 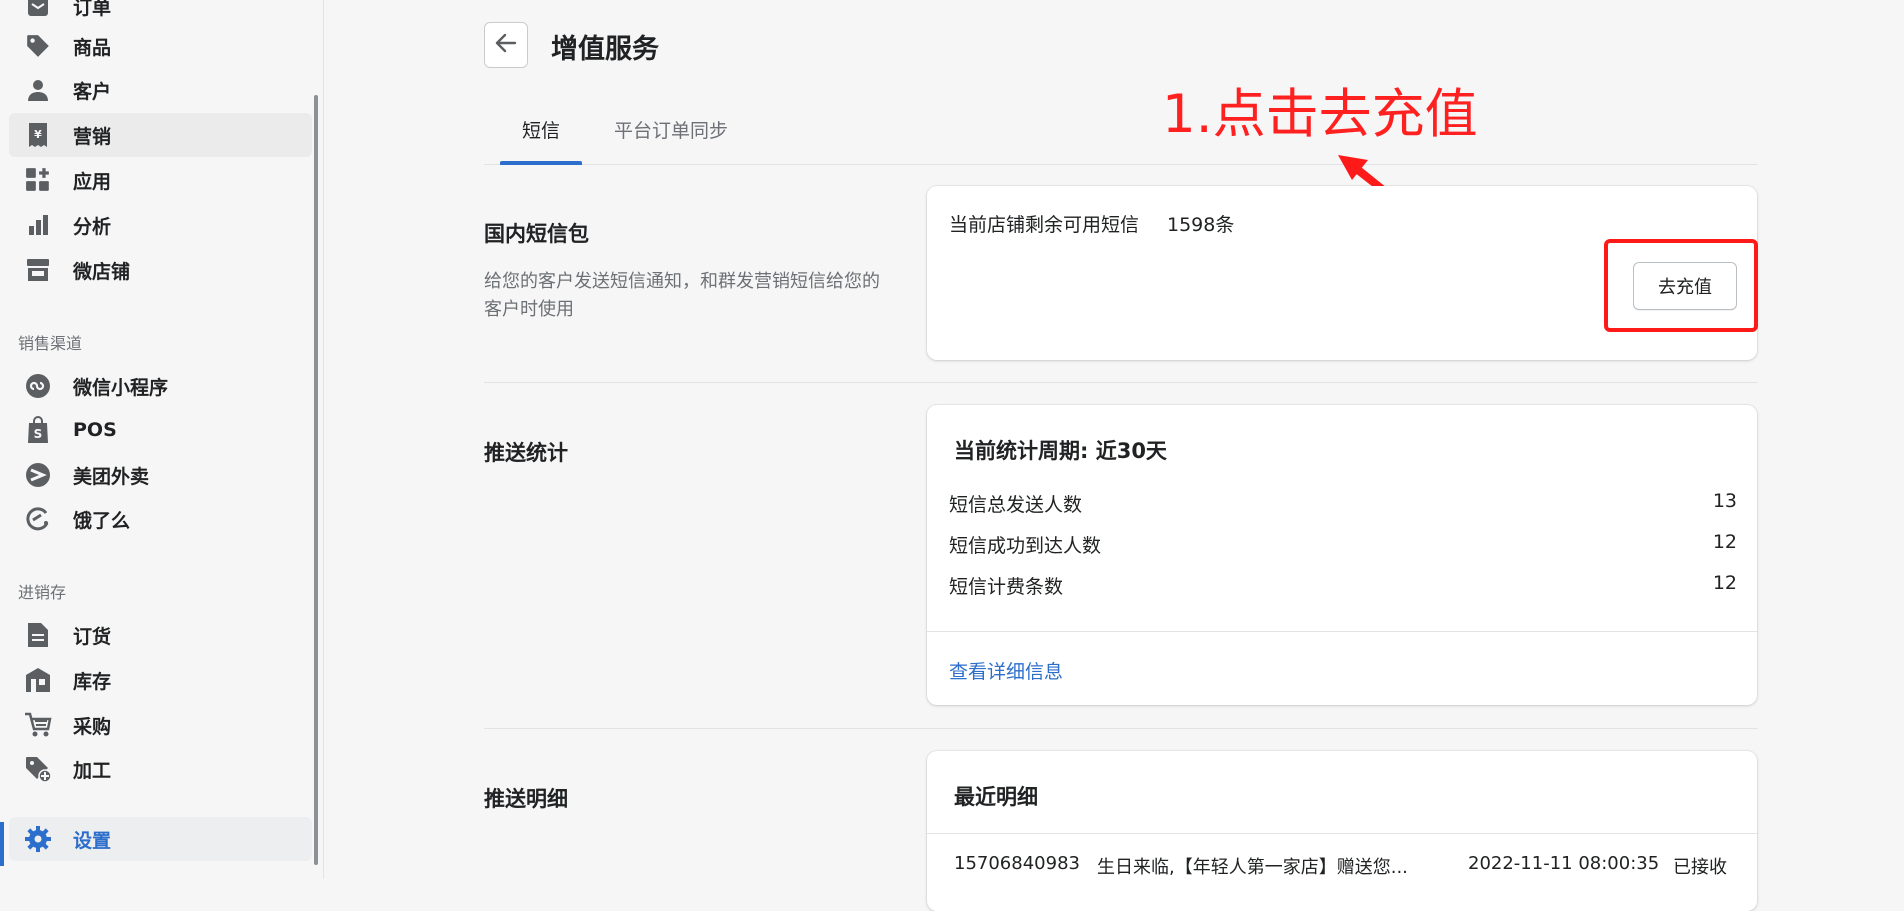 What do you see at coordinates (160, 386) in the screenshot?
I see `sidebar-item-wechat-mini: 微信小程序` at bounding box center [160, 386].